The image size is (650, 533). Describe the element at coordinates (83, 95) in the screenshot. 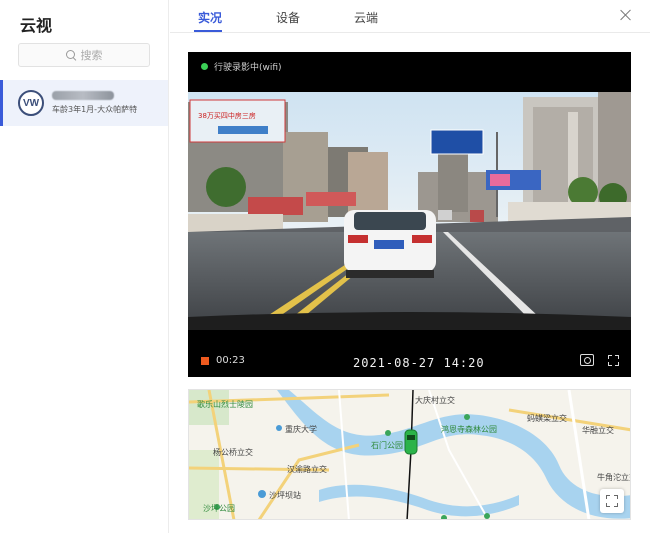

I see `vehicle-name-blurred` at that location.